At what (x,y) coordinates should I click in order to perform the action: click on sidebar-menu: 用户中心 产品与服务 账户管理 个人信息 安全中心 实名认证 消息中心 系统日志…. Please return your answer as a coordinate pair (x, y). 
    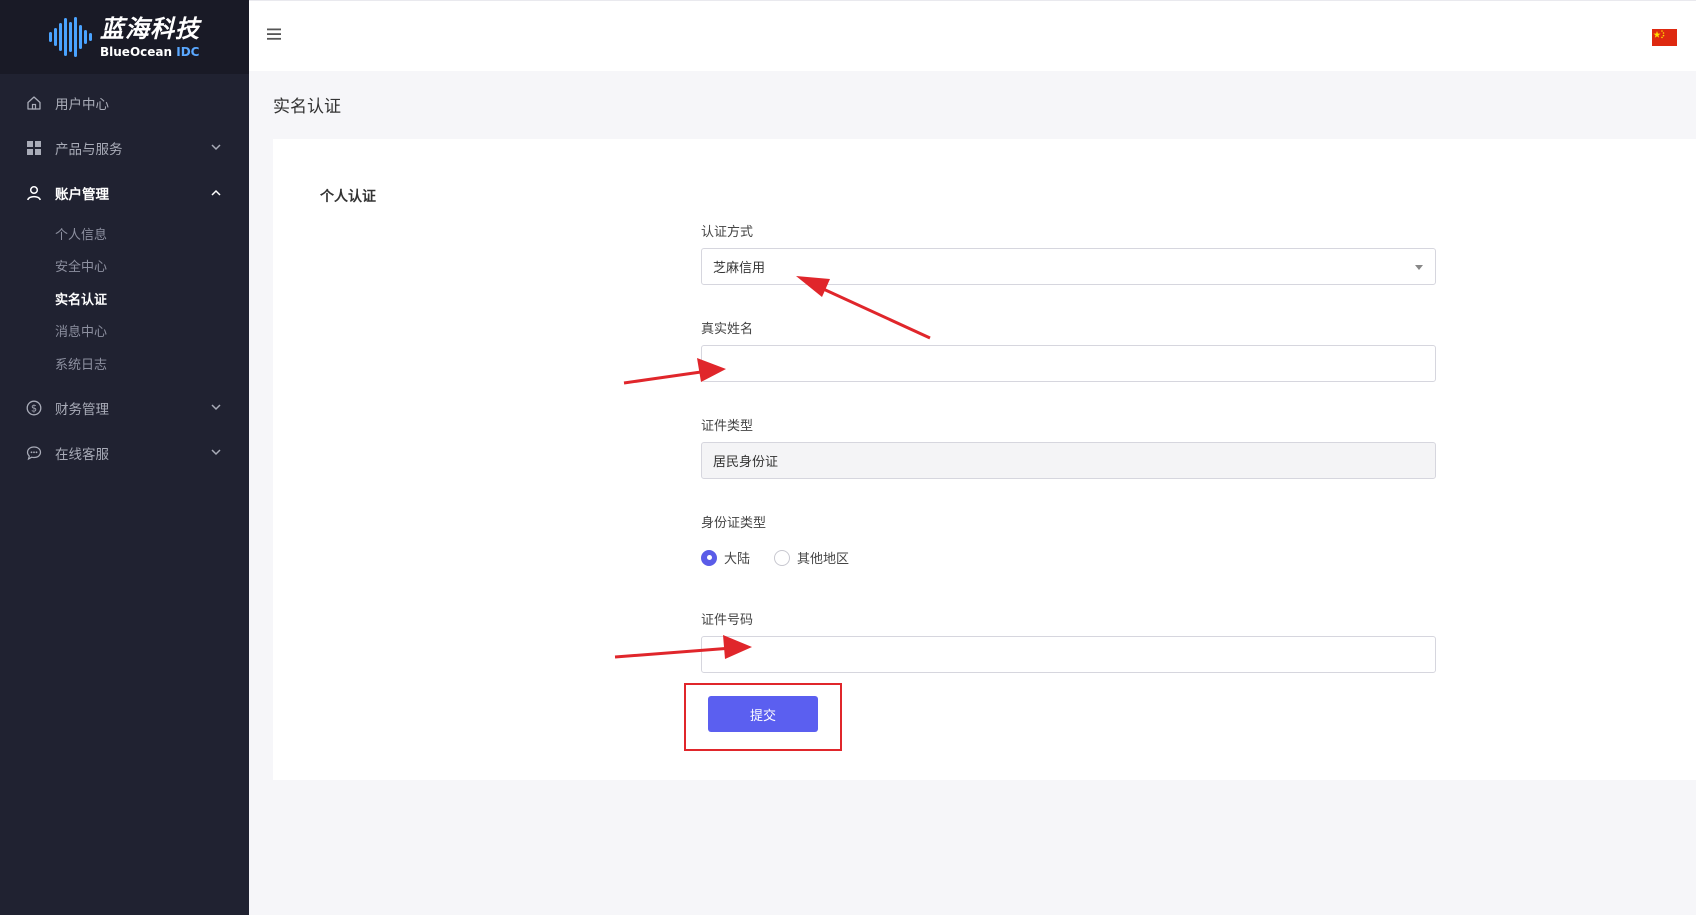
    Looking at the image, I should click on (124, 275).